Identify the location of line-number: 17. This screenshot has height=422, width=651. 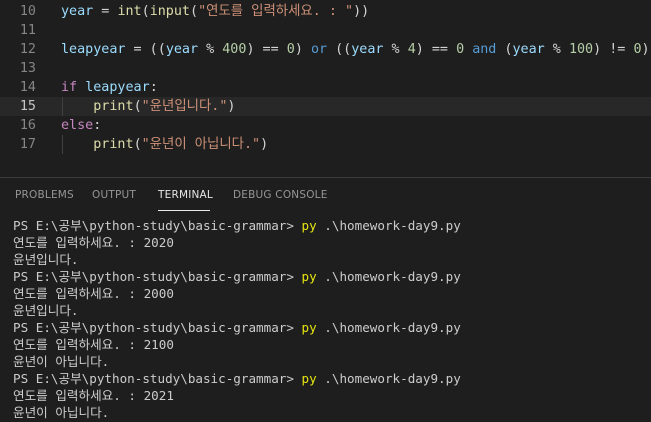
(27, 144).